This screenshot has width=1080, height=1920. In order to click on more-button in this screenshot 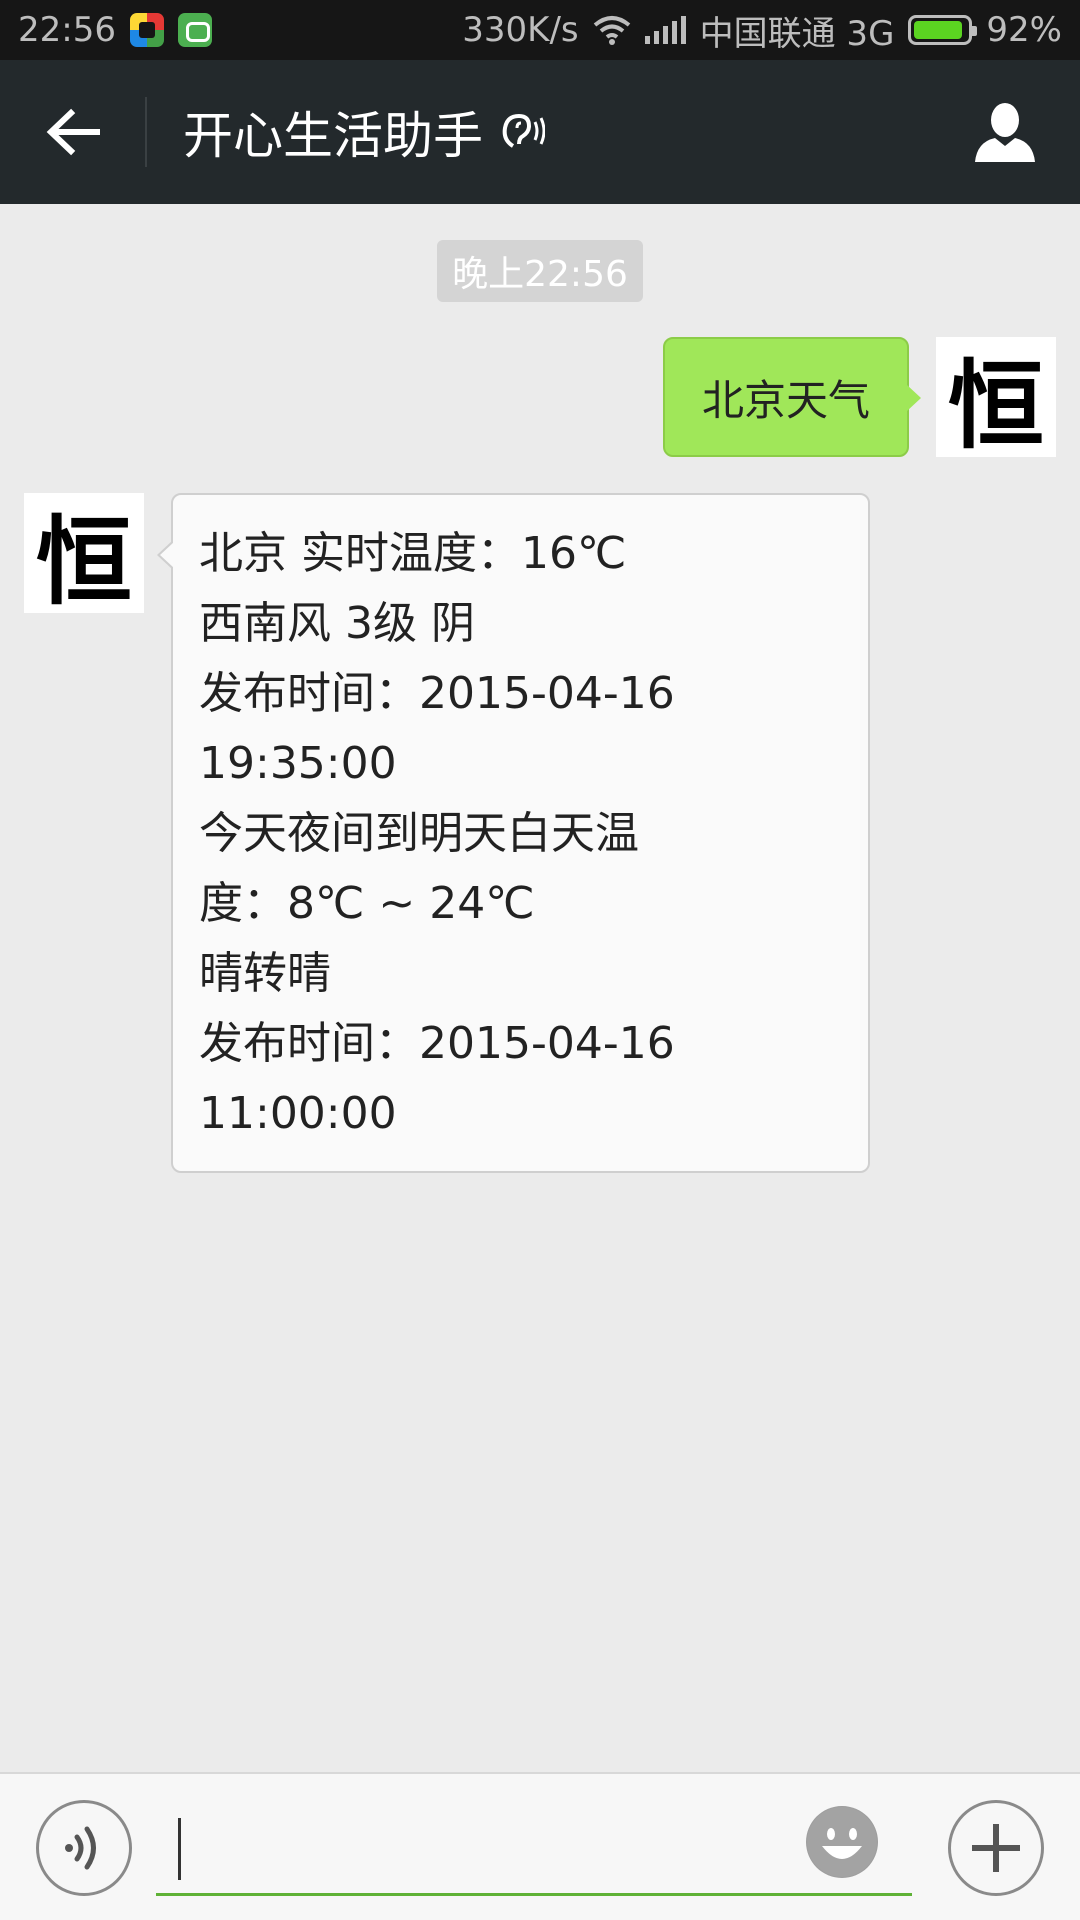, I will do `click(996, 1848)`.